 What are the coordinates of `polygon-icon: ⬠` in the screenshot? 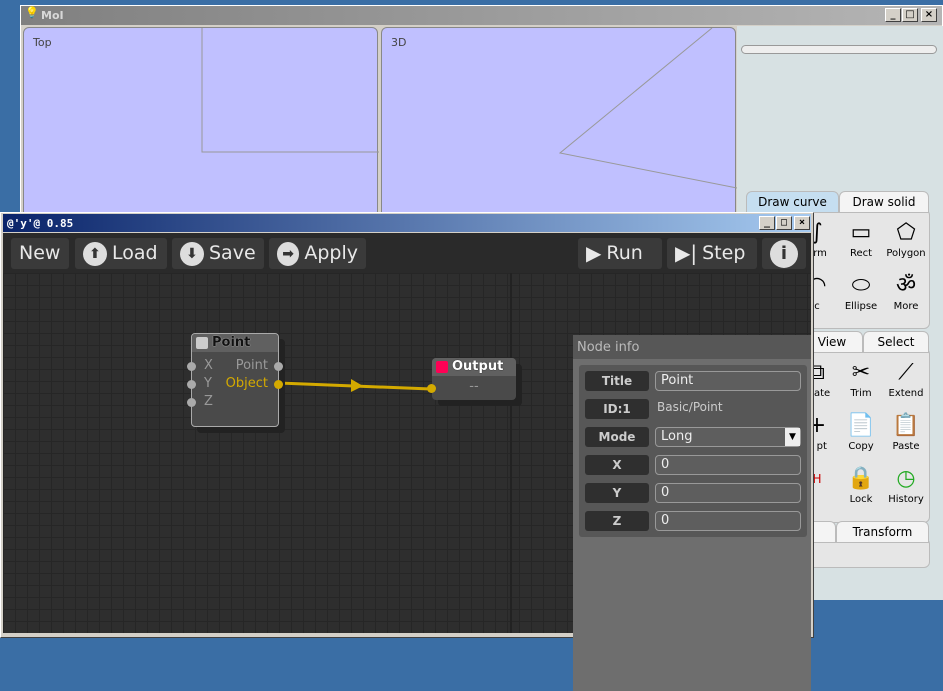 It's located at (906, 232).